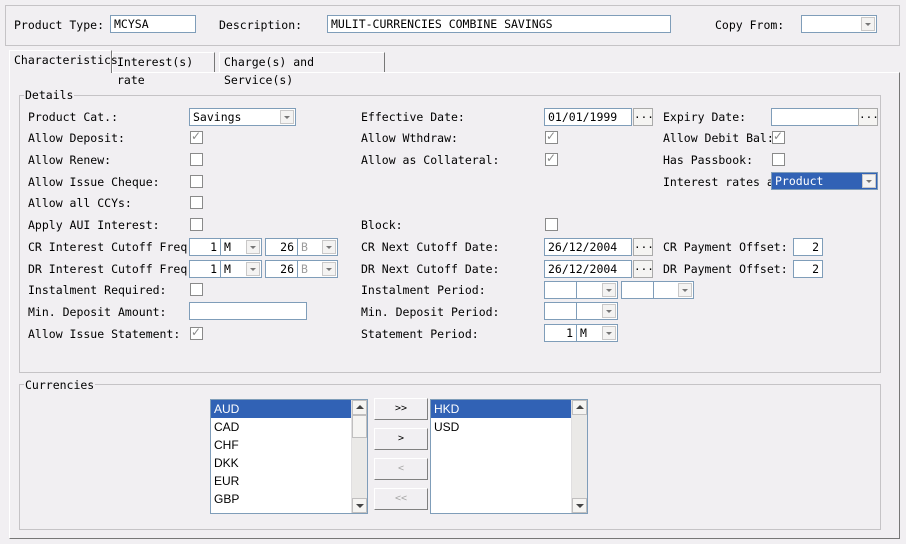 The height and width of the screenshot is (544, 906). I want to click on copy-from-dropdown, so click(839, 24).